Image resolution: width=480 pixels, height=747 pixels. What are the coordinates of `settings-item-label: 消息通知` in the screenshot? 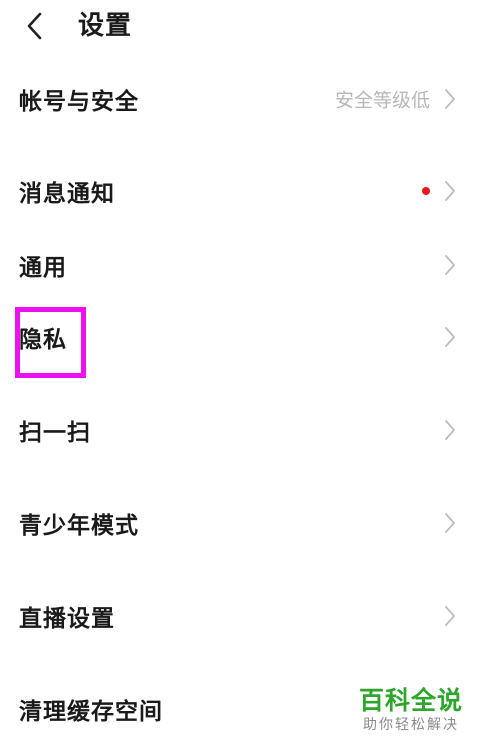 It's located at (67, 194).